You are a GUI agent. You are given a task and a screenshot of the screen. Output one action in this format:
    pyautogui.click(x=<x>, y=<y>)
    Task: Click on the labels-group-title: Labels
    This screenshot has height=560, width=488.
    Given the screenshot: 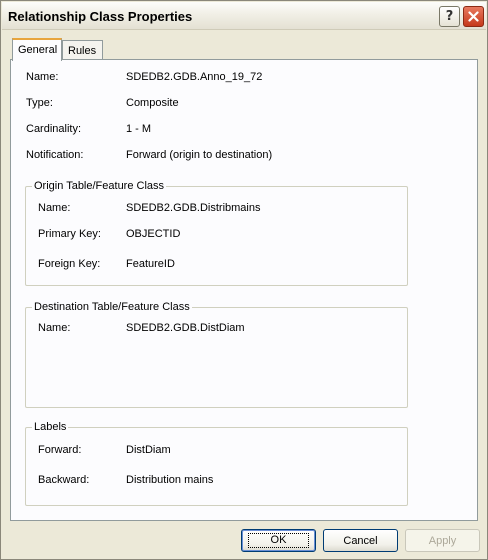 What is the action you would take?
    pyautogui.click(x=50, y=427)
    